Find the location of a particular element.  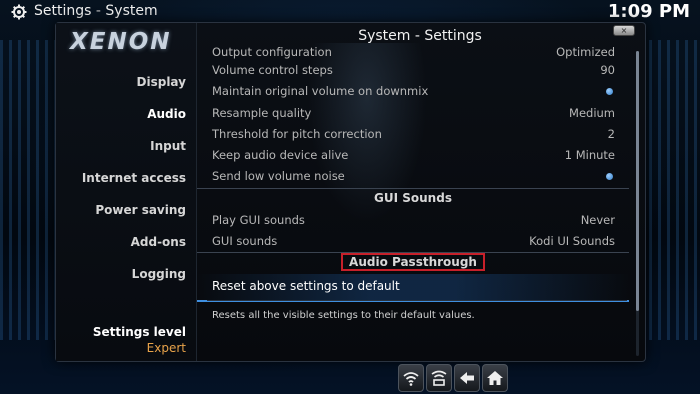

setting-label: Reset above settings to default is located at coordinates (306, 286).